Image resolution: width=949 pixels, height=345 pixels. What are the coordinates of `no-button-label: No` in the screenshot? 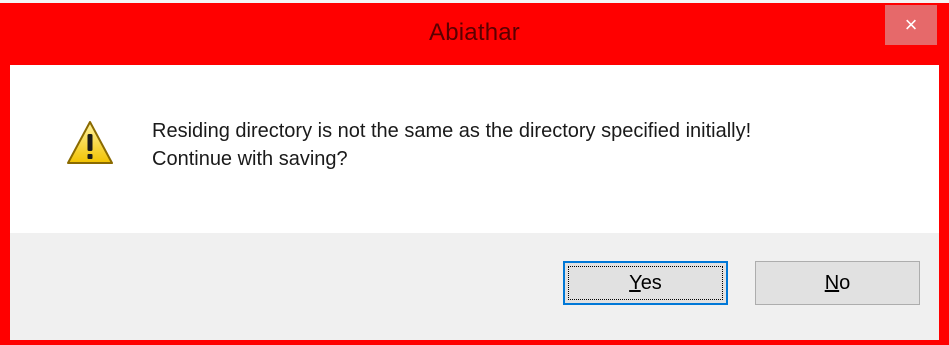 It's located at (837, 282).